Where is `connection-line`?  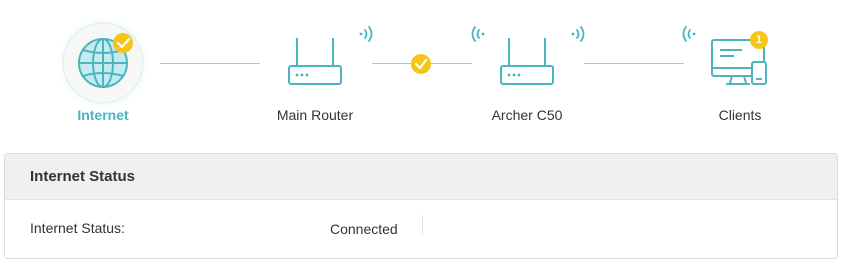
connection-line is located at coordinates (634, 63).